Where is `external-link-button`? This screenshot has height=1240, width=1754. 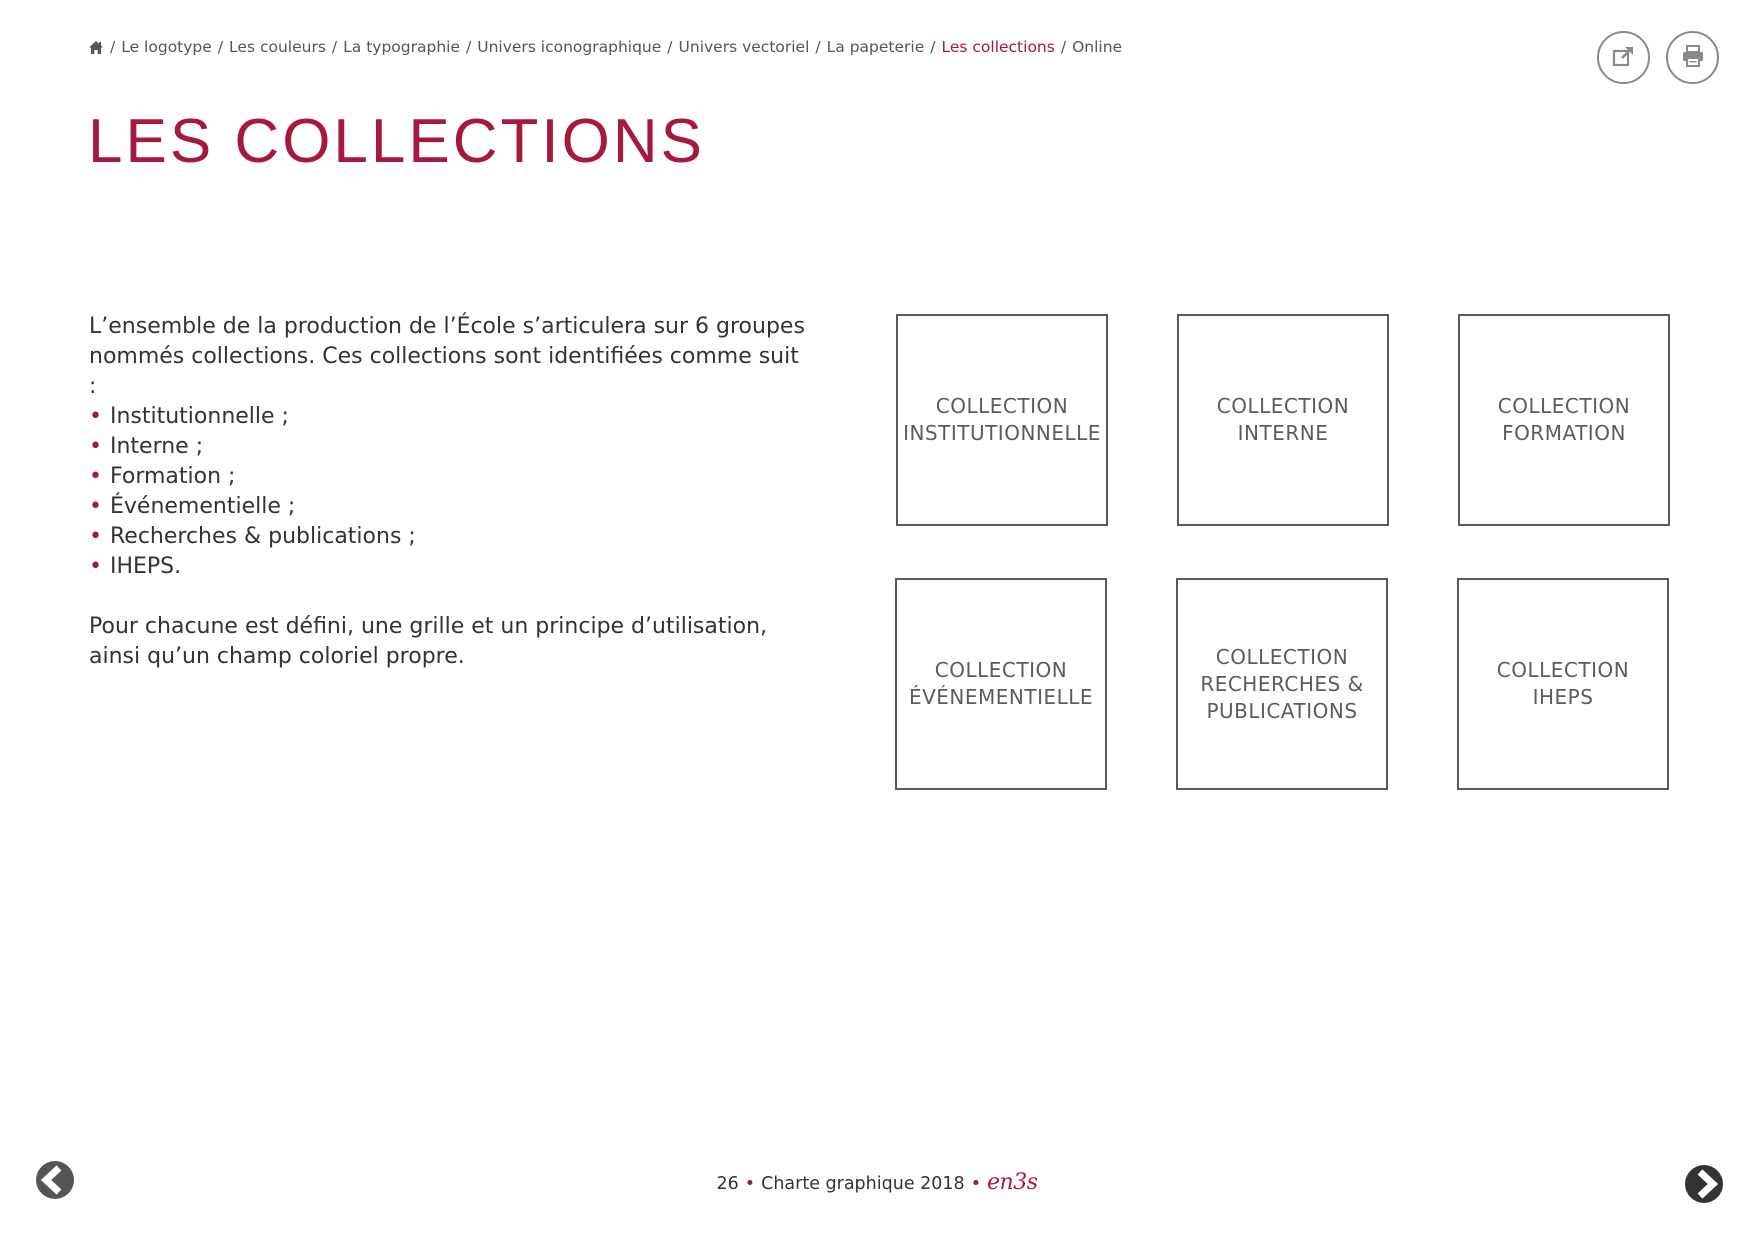
external-link-button is located at coordinates (1623, 57).